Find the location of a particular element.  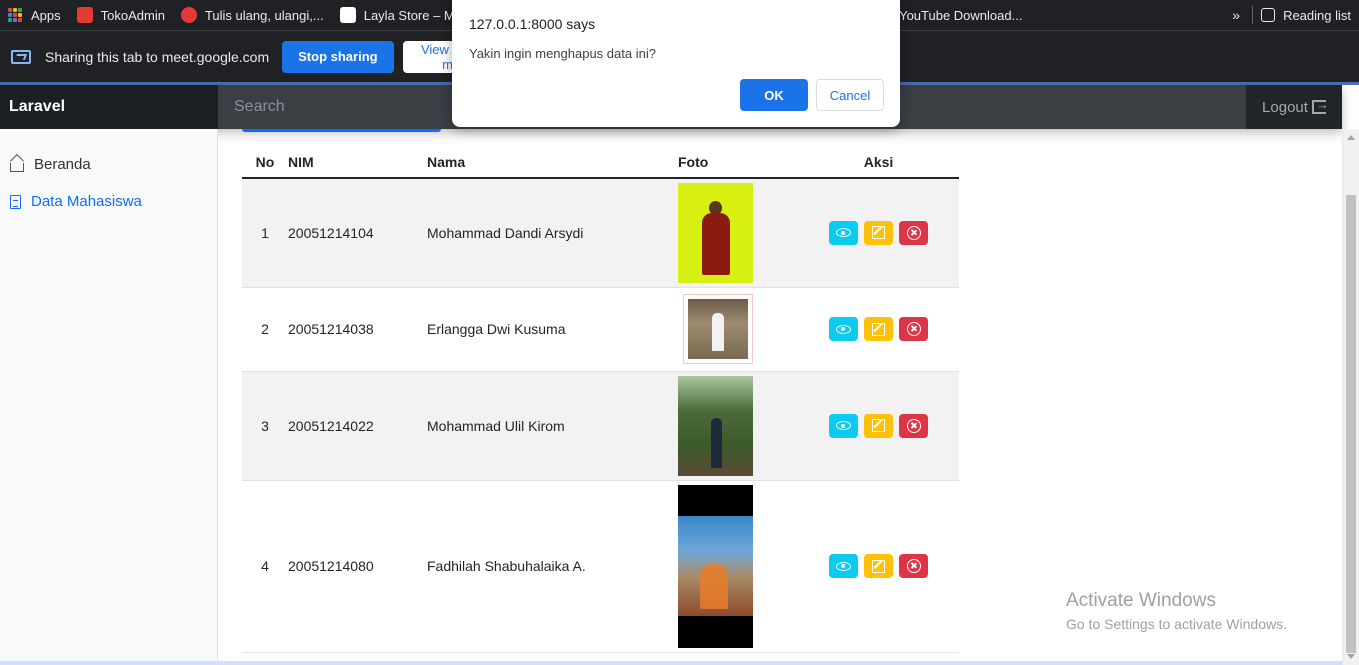

ok-button: OK is located at coordinates (774, 95).